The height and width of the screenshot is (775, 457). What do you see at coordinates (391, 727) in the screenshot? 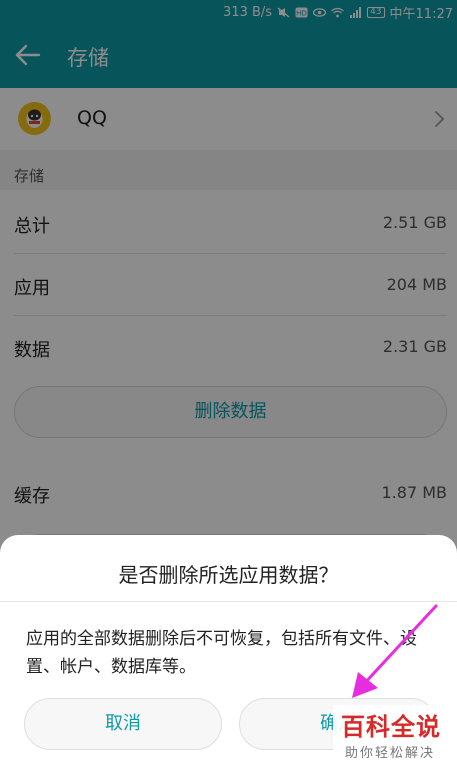
I see `watermark-title: 百科全说` at bounding box center [391, 727].